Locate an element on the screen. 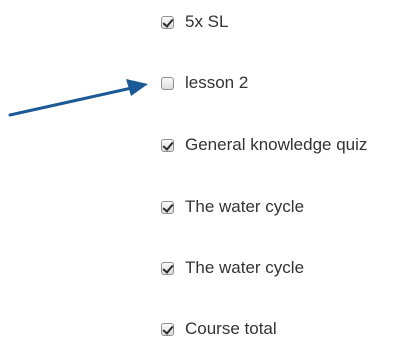  list-item: lesson 2 is located at coordinates (203, 83).